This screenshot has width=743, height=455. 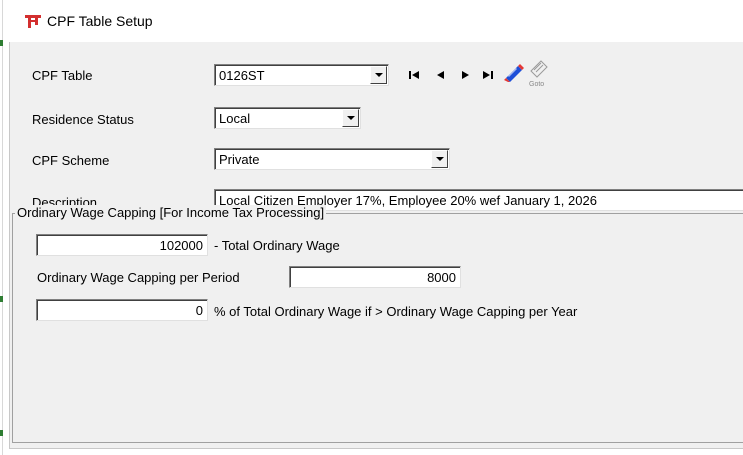 What do you see at coordinates (414, 75) in the screenshot?
I see `first-record-icon` at bounding box center [414, 75].